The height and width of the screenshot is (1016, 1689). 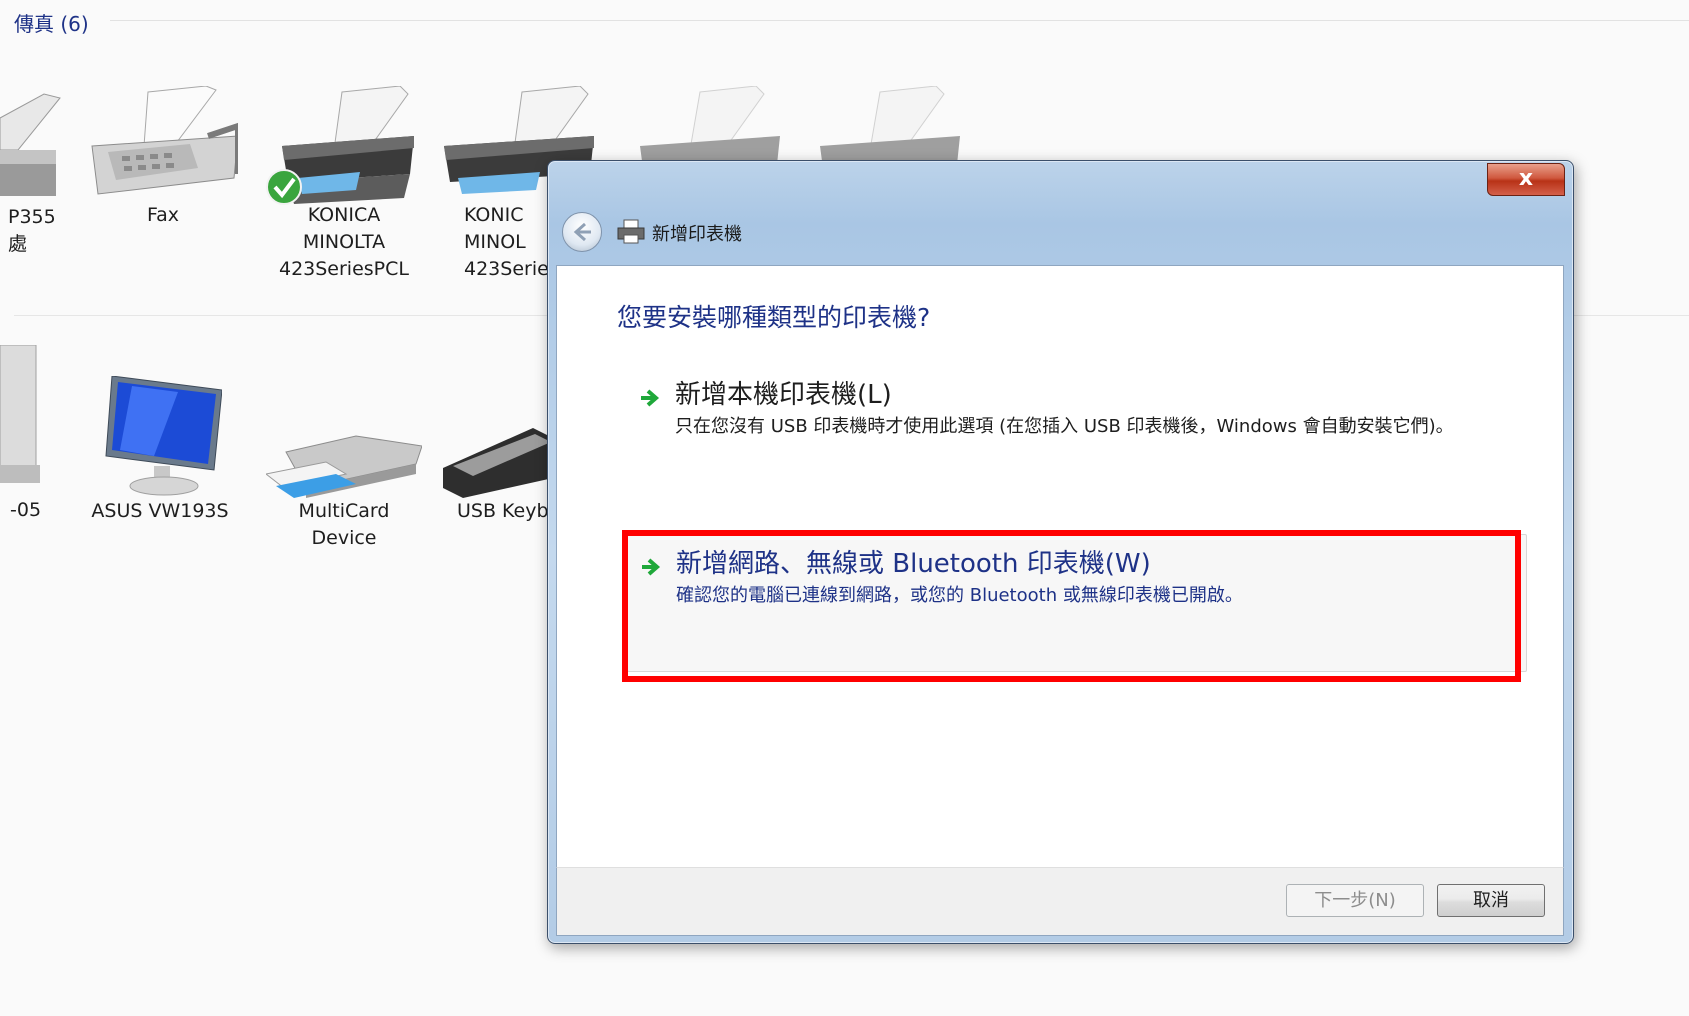 I want to click on next-button: 下一步(N), so click(x=1355, y=900).